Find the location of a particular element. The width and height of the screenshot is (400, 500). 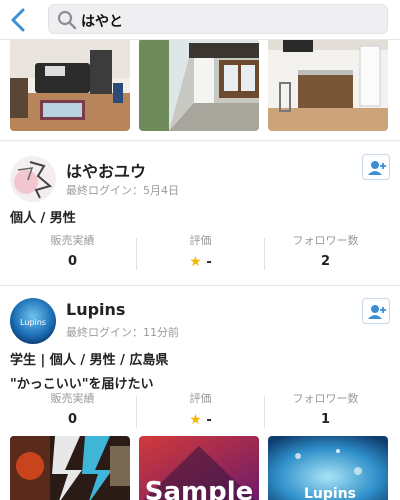

user-tags: 個人 / 男性 is located at coordinates (43, 218).